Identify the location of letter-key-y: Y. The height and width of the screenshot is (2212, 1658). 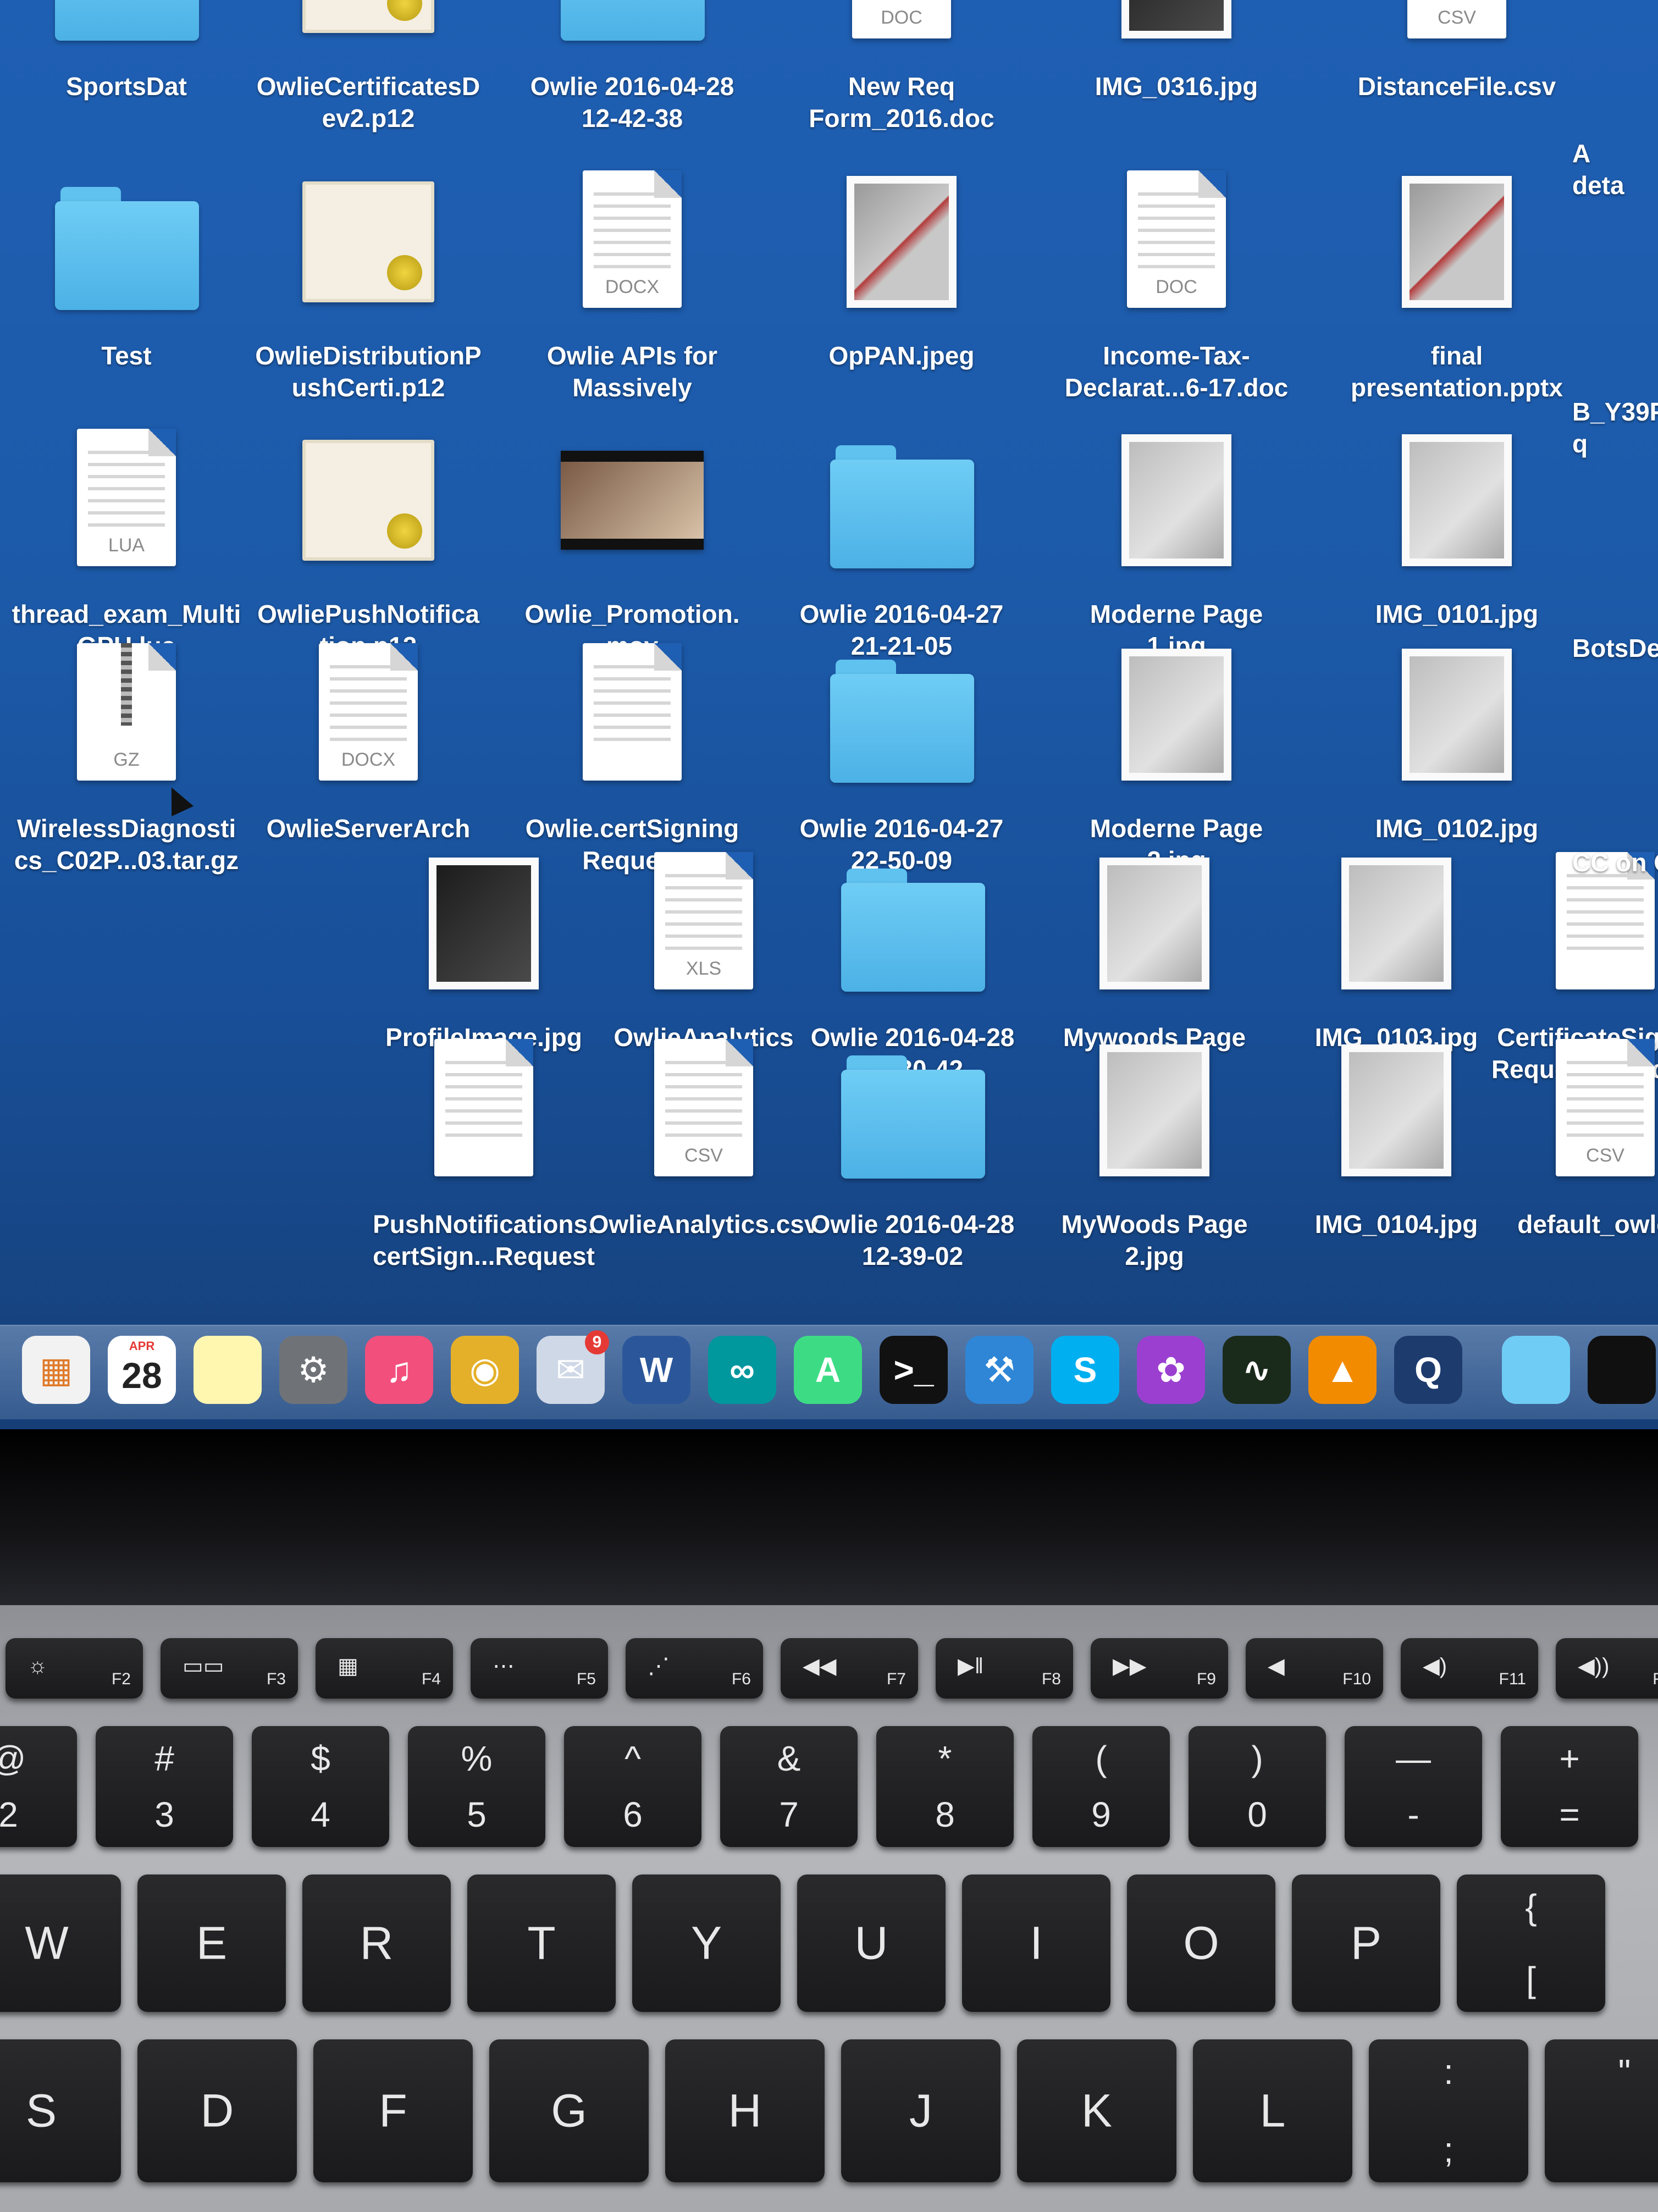
(706, 1943).